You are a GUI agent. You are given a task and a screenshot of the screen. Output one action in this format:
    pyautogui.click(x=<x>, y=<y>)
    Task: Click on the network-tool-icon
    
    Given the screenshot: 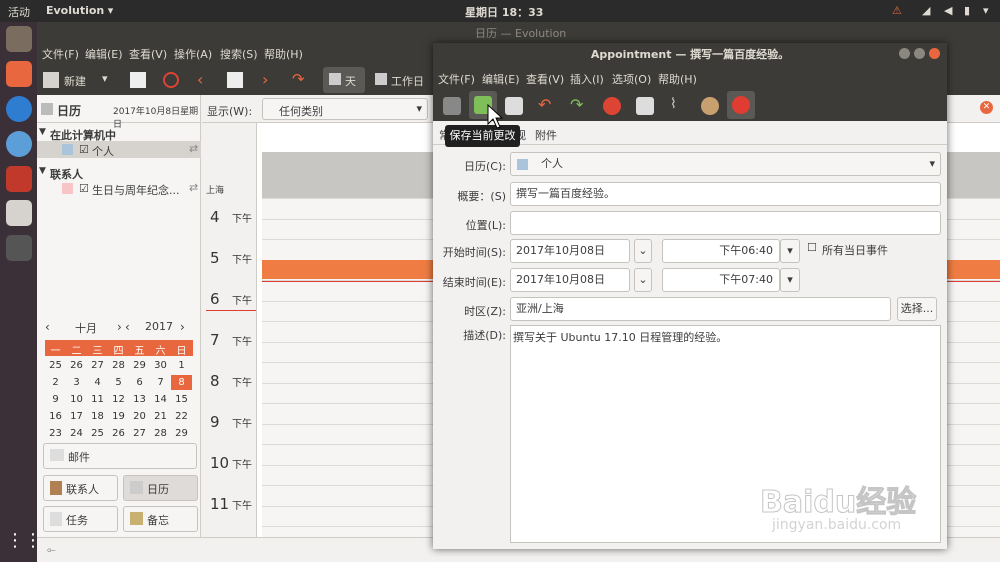 What is the action you would take?
    pyautogui.click(x=19, y=248)
    